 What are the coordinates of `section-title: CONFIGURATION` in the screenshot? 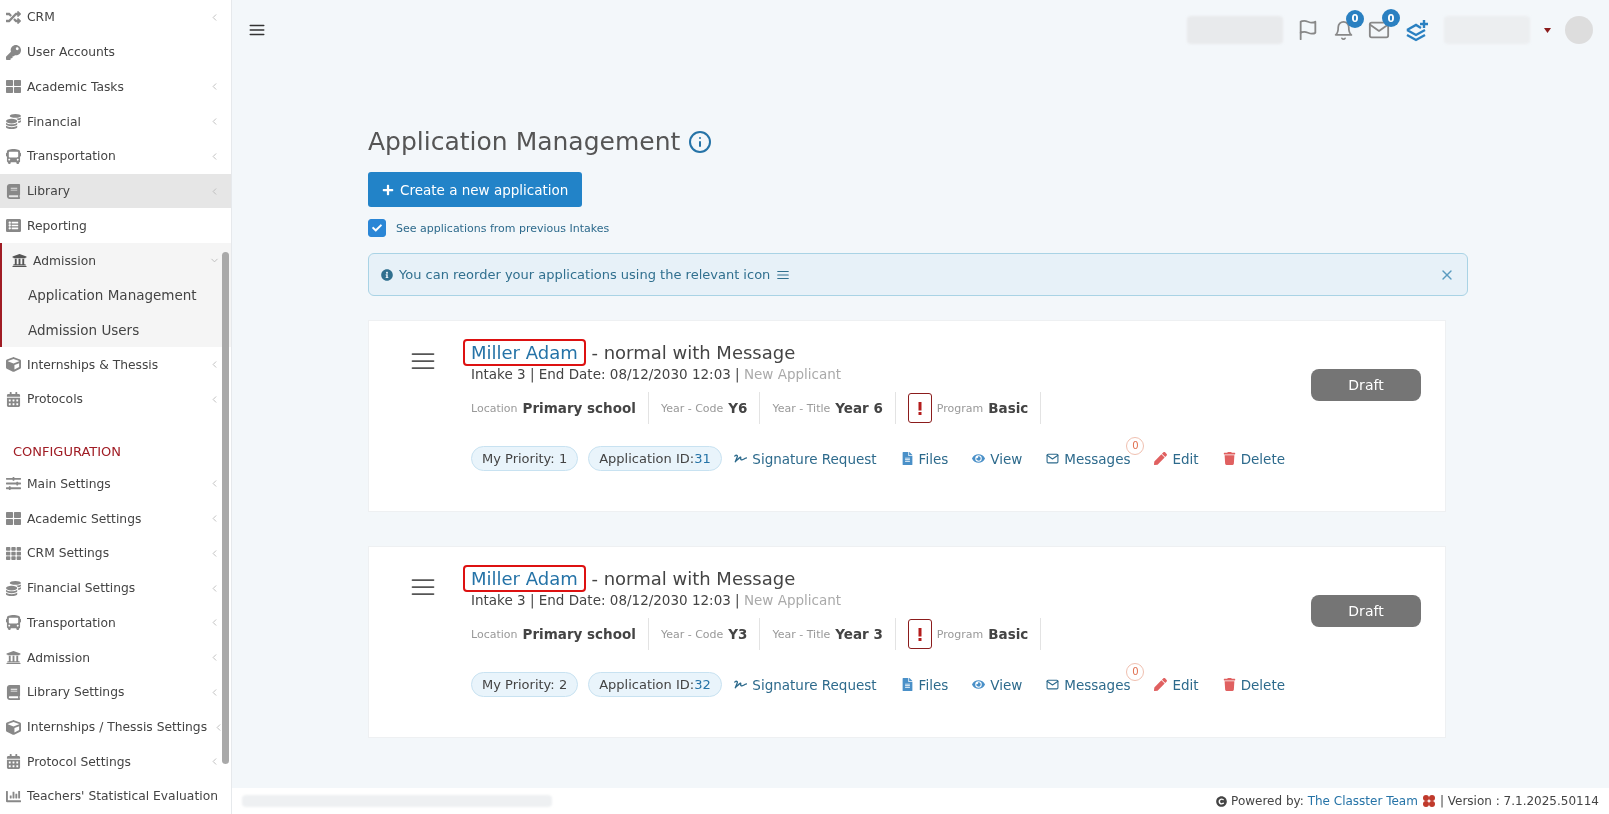 It's located at (67, 451).